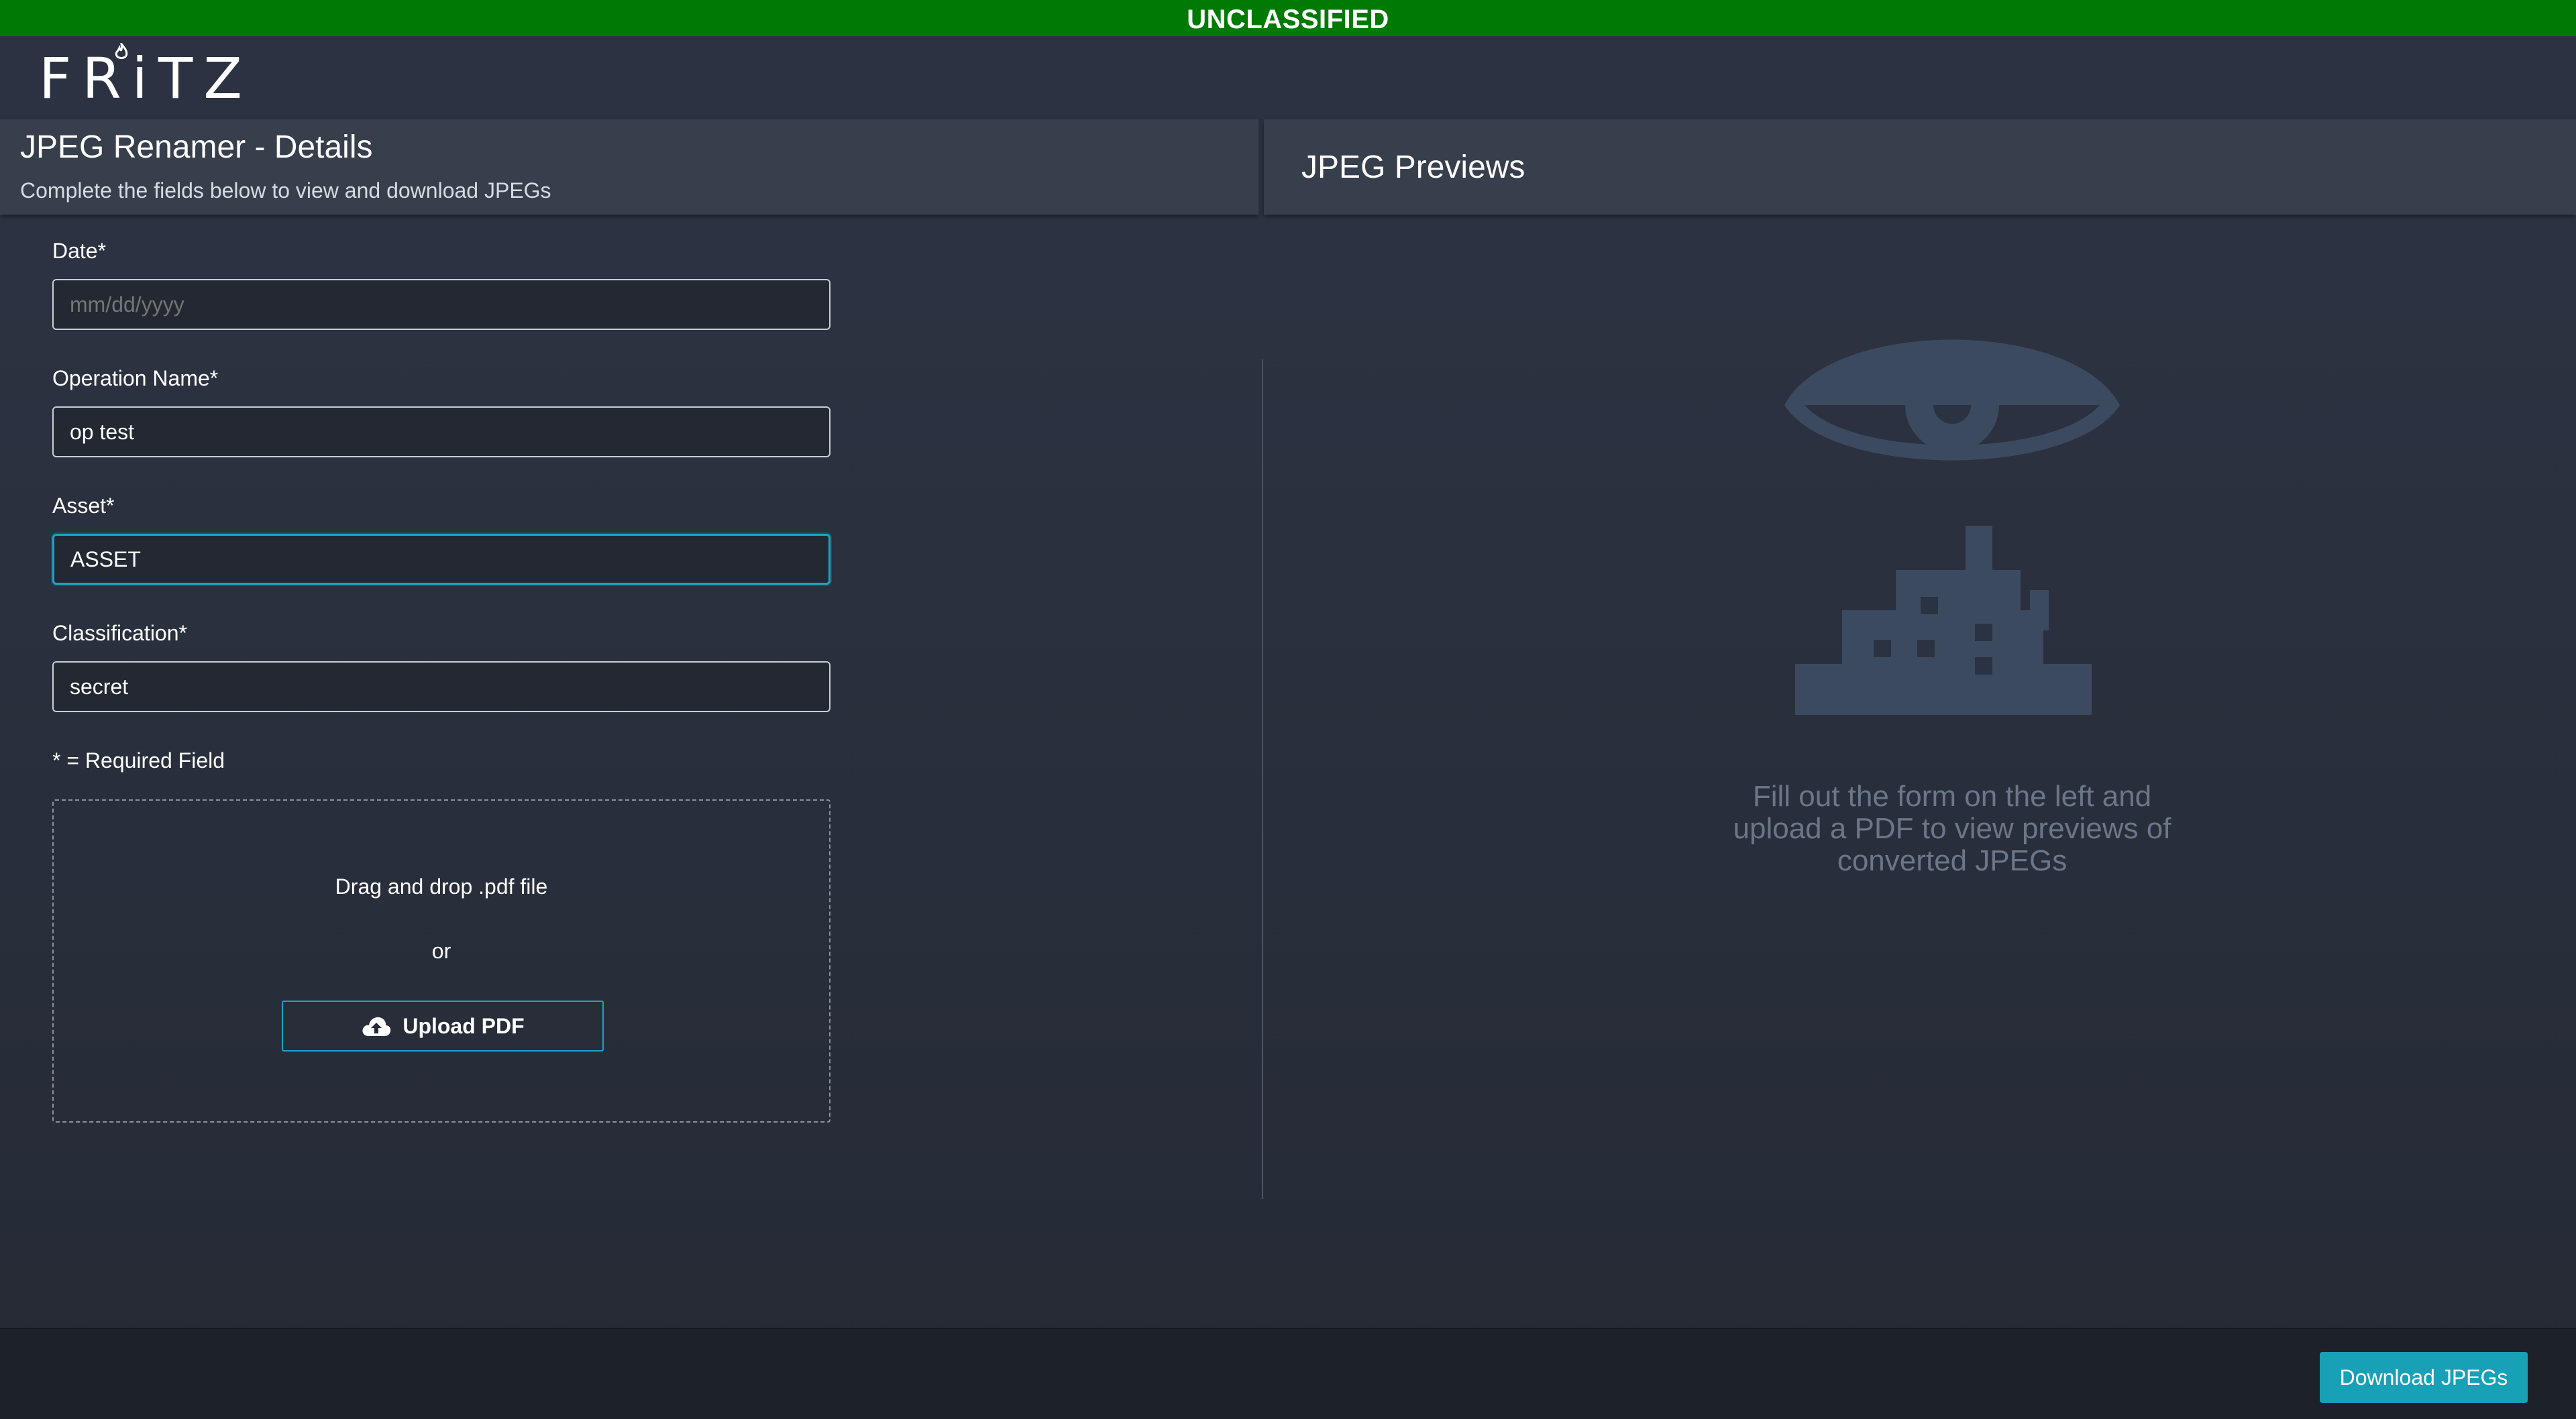 The image size is (2576, 1419). What do you see at coordinates (1920, 167) in the screenshot?
I see `previews-panel-header: JPEG Previews` at bounding box center [1920, 167].